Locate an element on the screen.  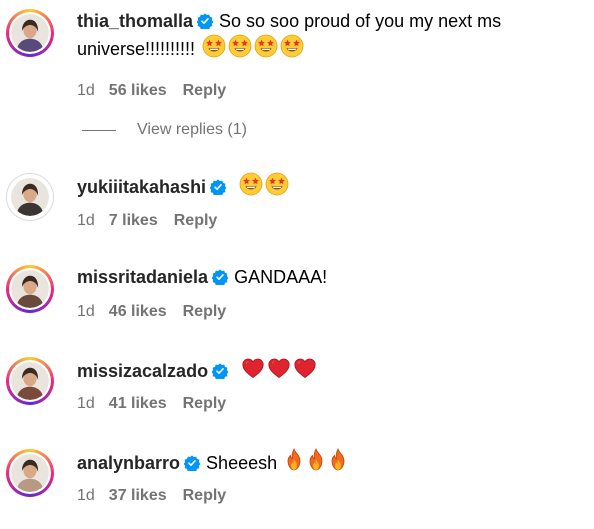
comment-username: missizacalzado is located at coordinates (142, 371).